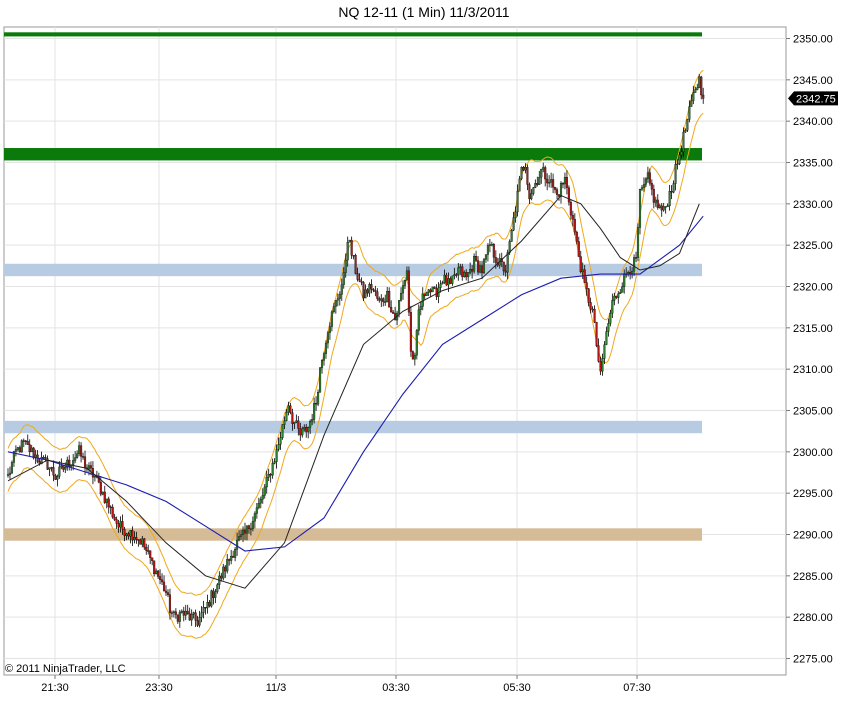  Describe the element at coordinates (813, 453) in the screenshot. I see `y-tick-label: 2300.00` at that location.